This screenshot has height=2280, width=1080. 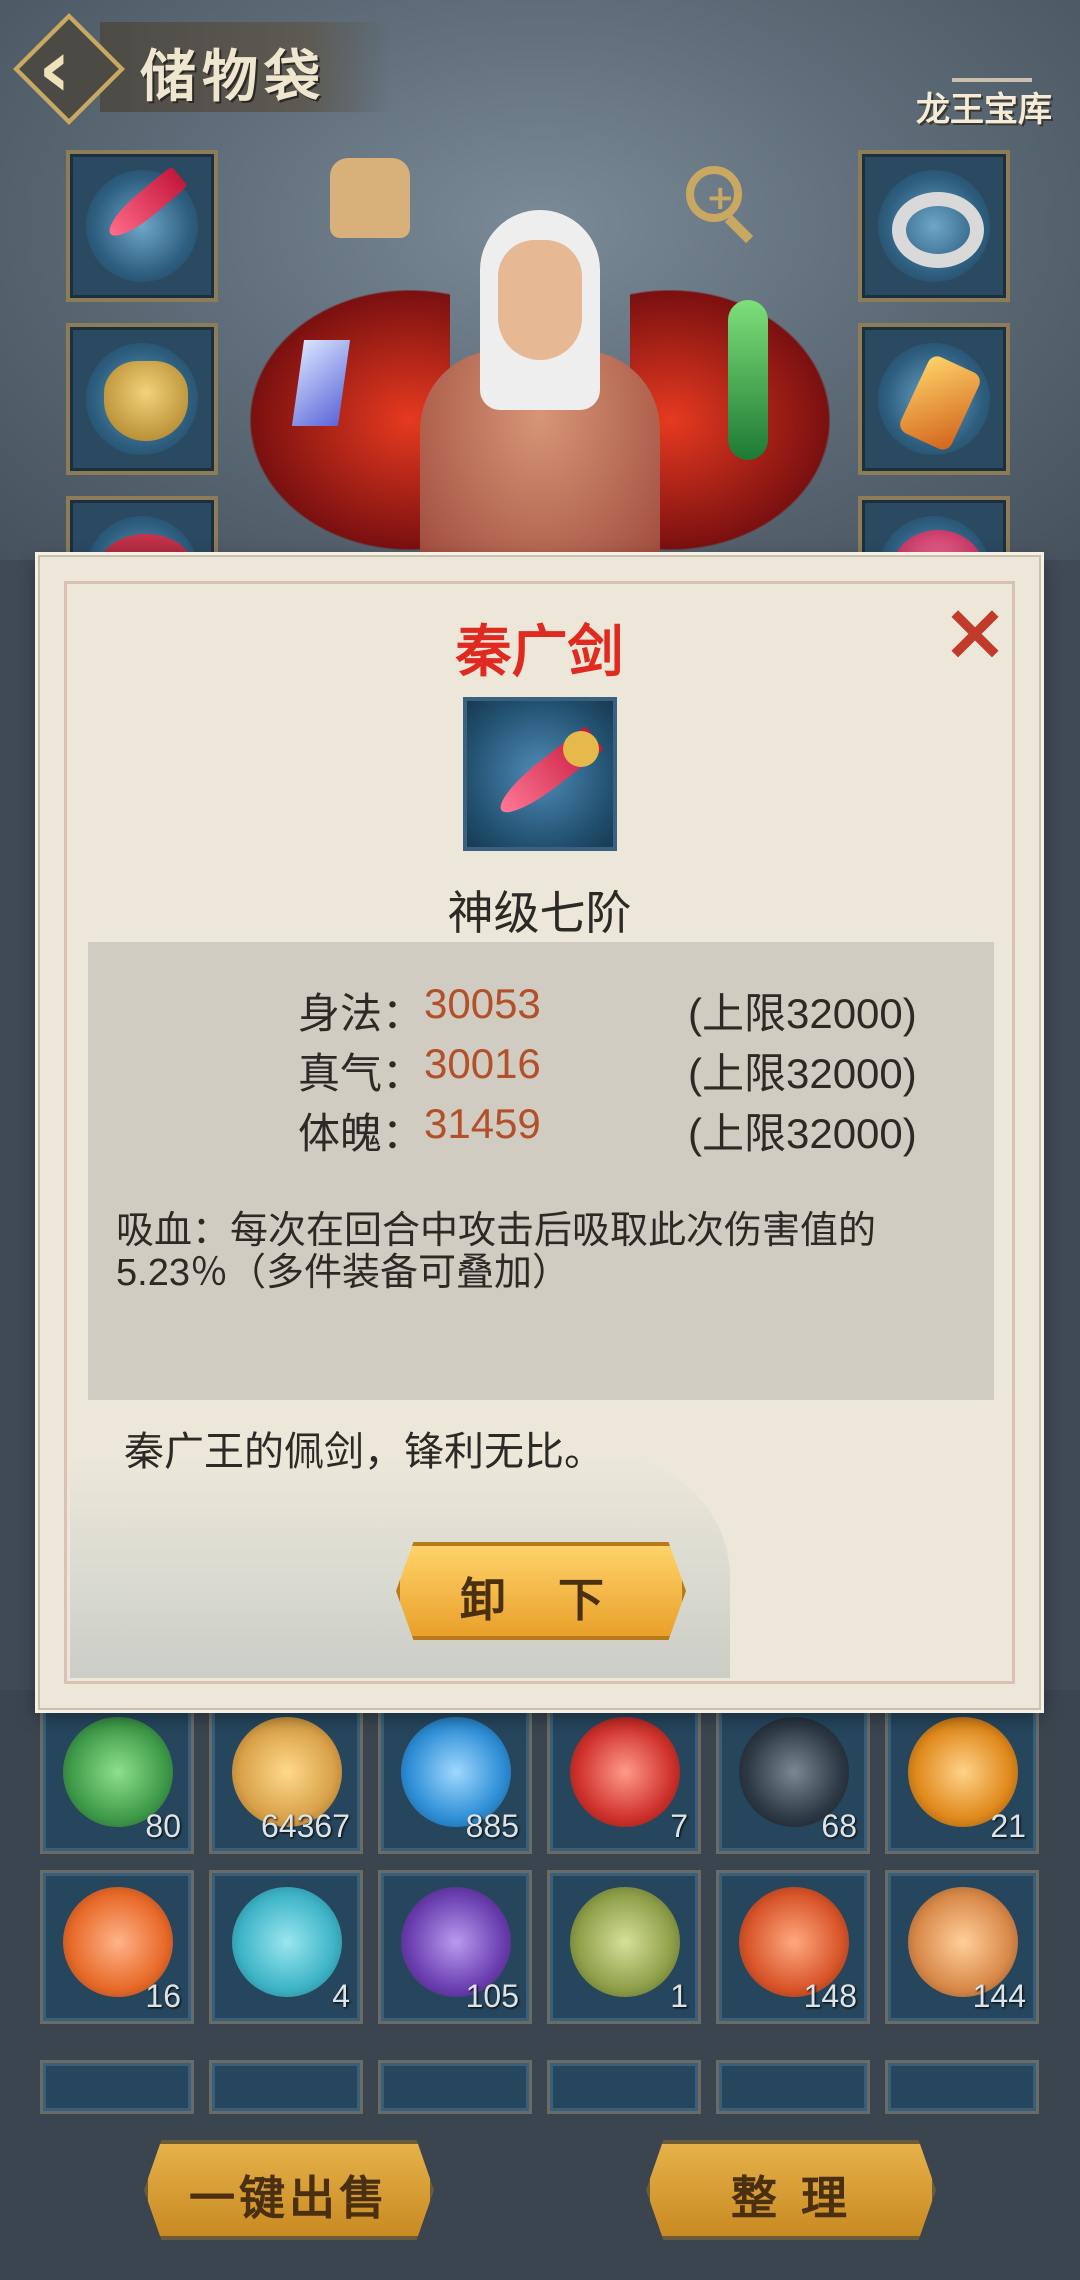 I want to click on item-quantity: 7, so click(x=679, y=1826).